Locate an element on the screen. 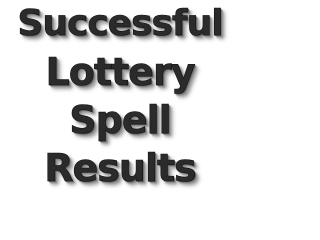  title-line-successful: Successful is located at coordinates (120, 24).